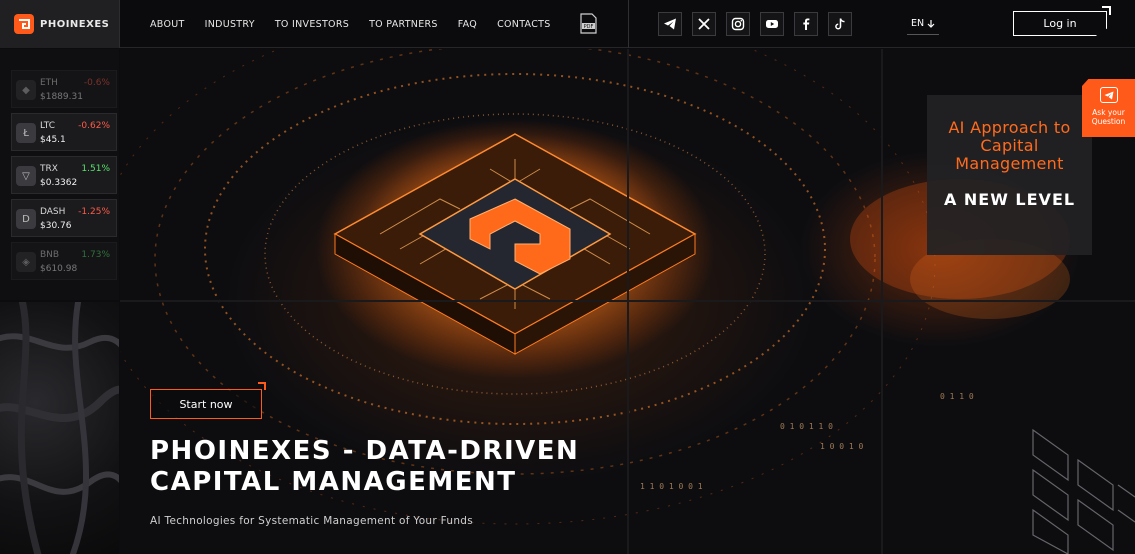 This screenshot has width=1135, height=554. Describe the element at coordinates (26, 133) in the screenshot. I see `litecoin-icon: Ł` at that location.